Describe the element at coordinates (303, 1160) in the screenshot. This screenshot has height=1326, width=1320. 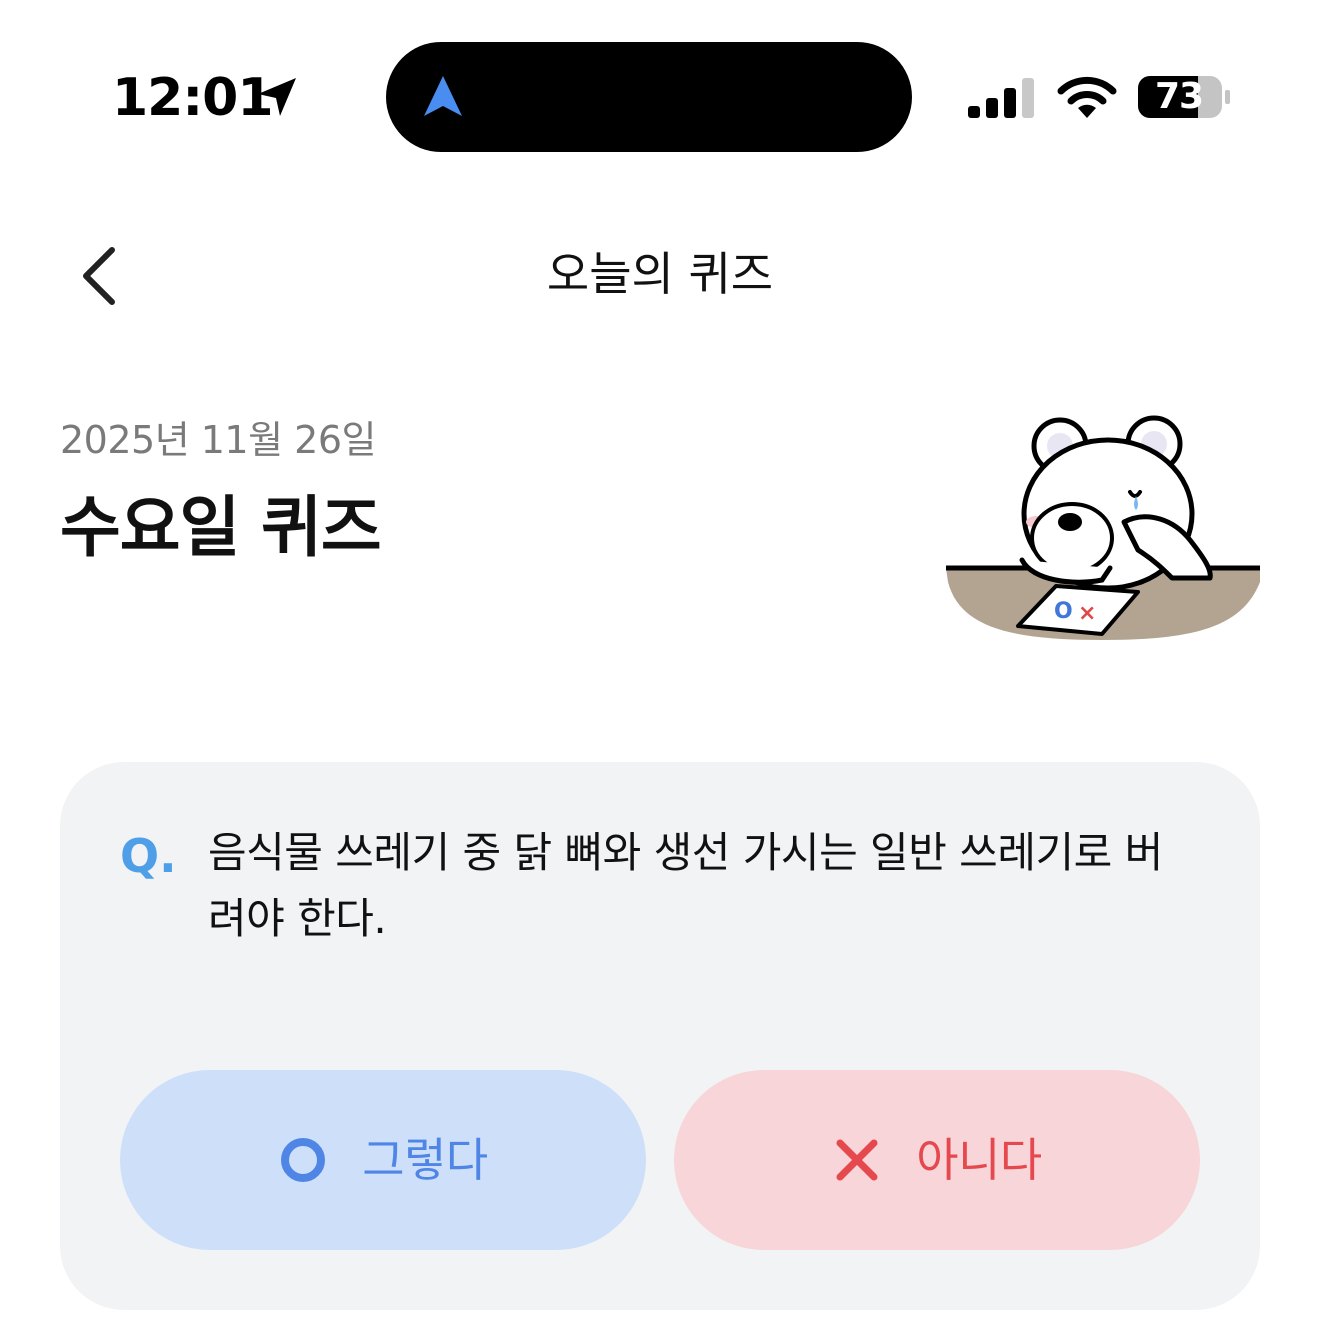
I see `circle-o-icon` at that location.